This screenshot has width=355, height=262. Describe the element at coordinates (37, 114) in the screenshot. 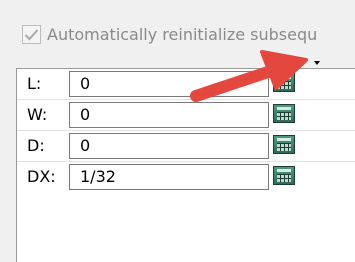

I see `field-label-w: W:` at that location.